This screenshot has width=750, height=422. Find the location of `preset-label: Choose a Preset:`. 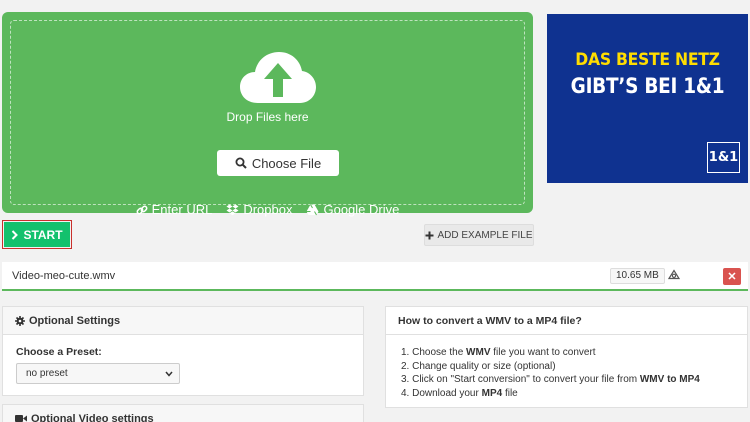

preset-label: Choose a Preset: is located at coordinates (59, 352).